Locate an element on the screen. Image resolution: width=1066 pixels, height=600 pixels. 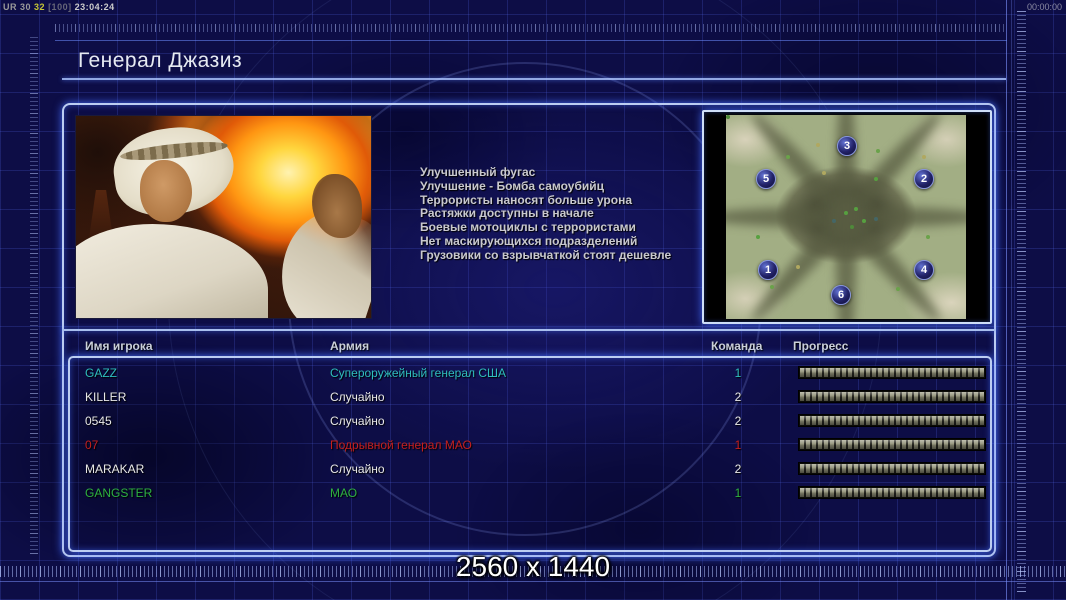
table-row: MARAKAR Случайно 2 is located at coordinates (530, 470).